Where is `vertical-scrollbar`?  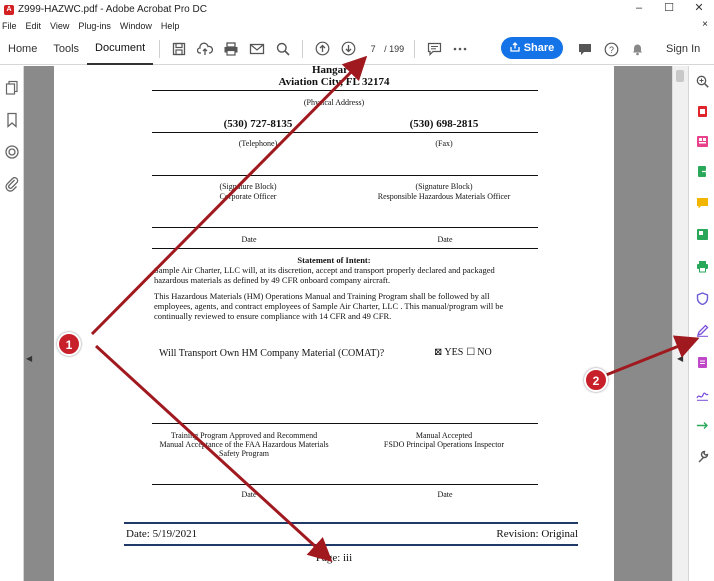
vertical-scrollbar is located at coordinates (680, 323).